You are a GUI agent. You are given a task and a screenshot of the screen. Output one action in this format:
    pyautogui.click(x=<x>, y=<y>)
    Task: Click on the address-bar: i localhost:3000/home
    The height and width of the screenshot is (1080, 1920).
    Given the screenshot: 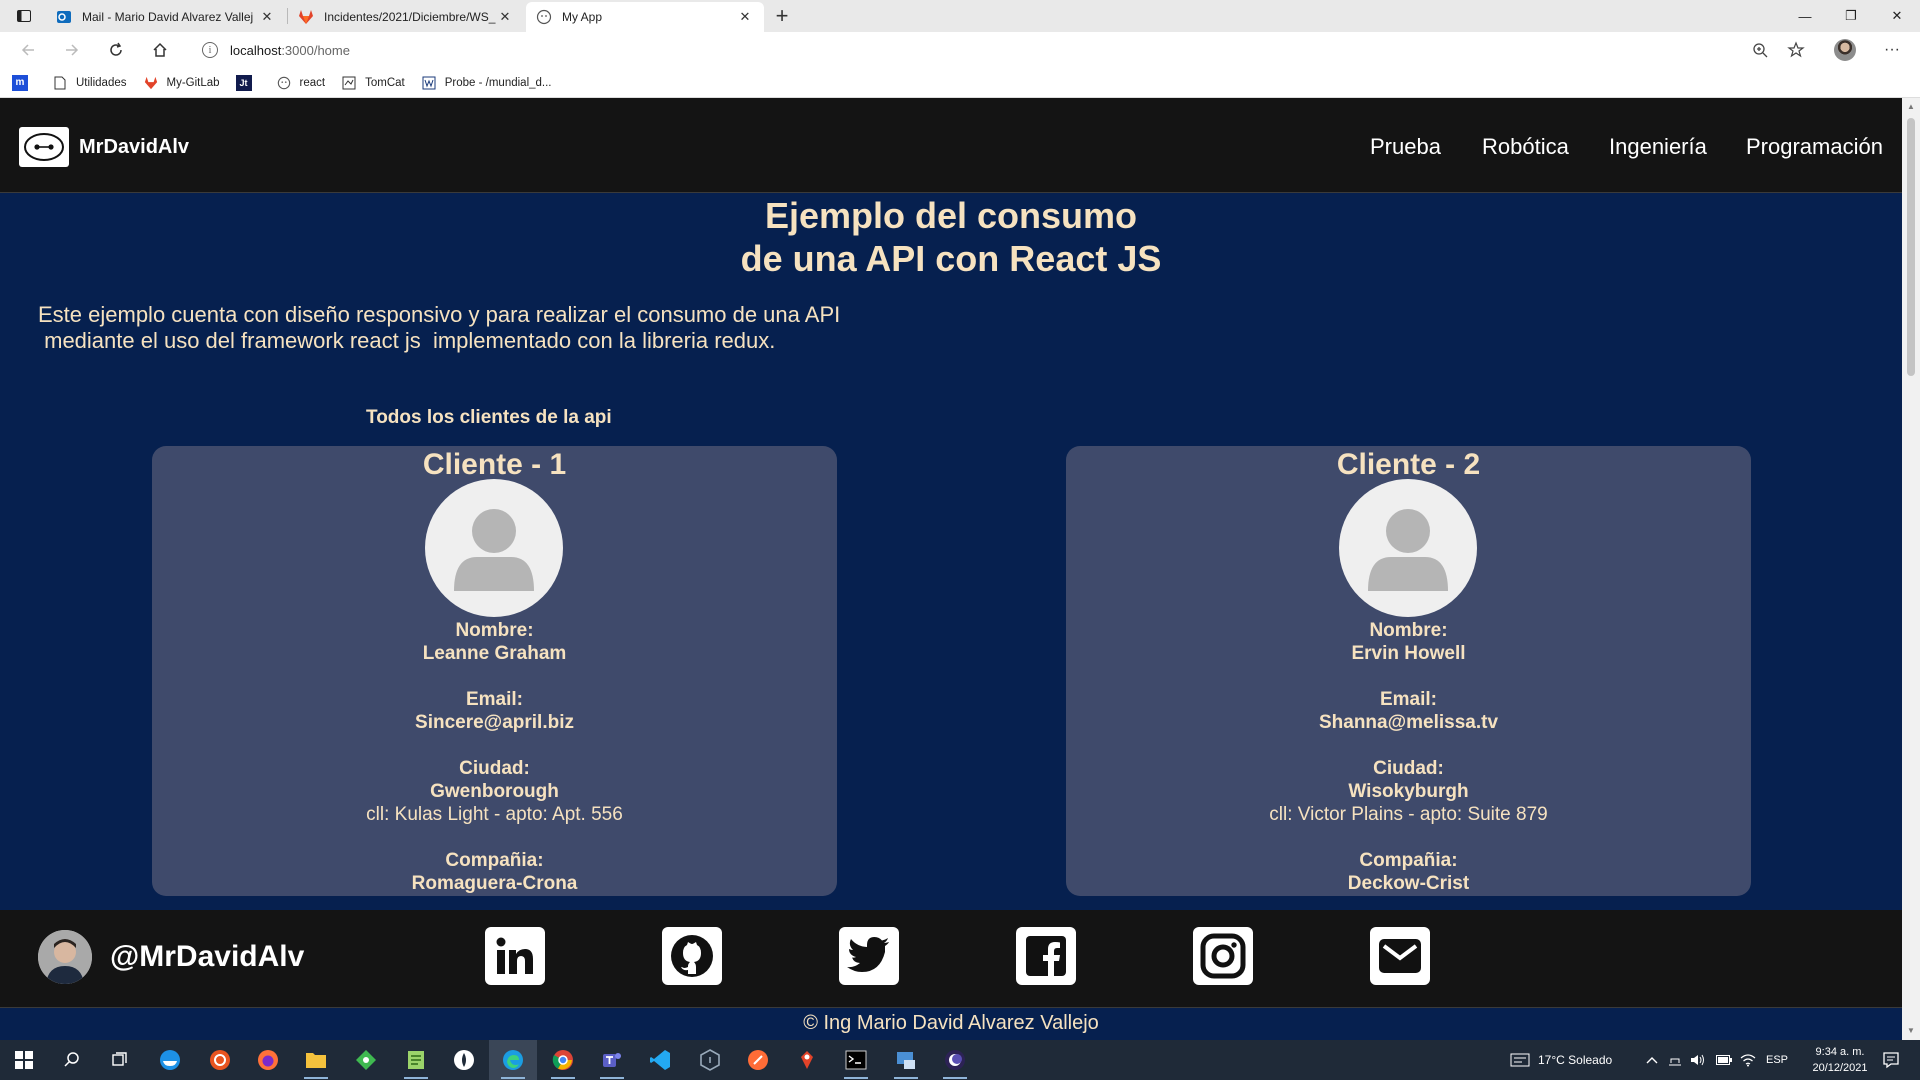 What is the action you would take?
    pyautogui.click(x=985, y=50)
    